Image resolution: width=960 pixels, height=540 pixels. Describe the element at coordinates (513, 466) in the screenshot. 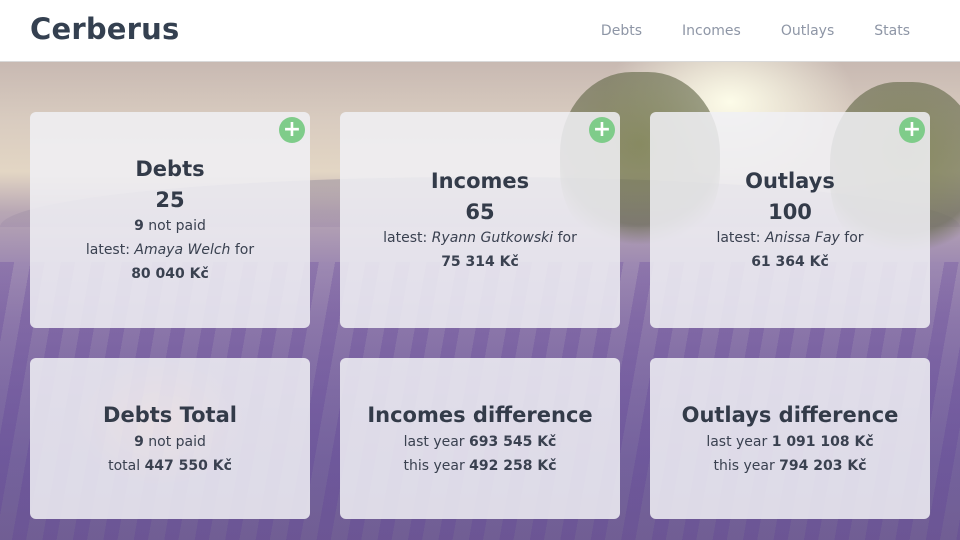

I see `this-year-amount: 492 258 Kč` at that location.